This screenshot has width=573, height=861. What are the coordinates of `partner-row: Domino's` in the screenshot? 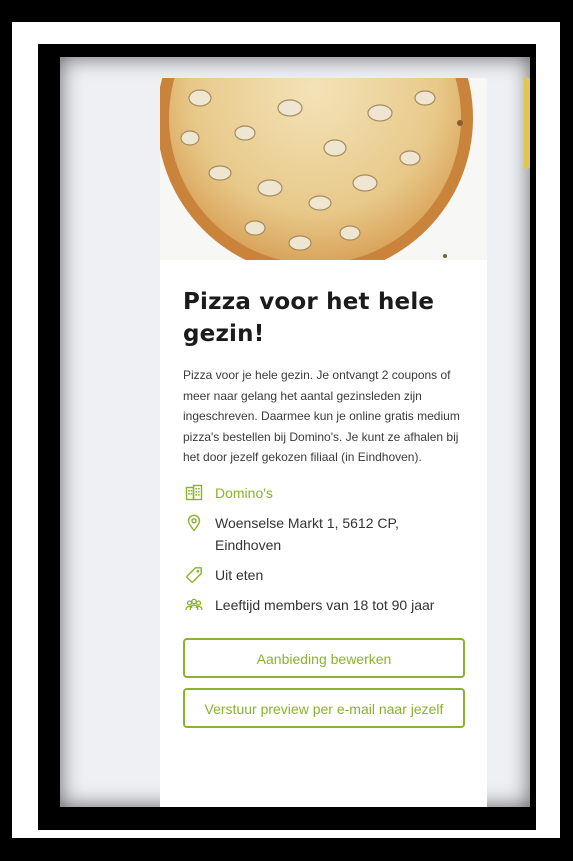 It's located at (324, 493).